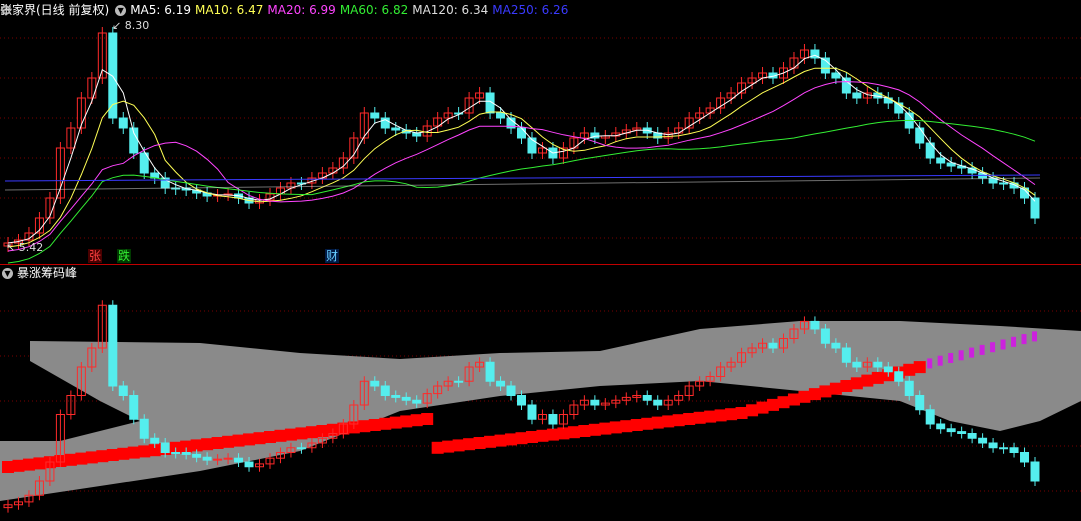 Image resolution: width=1081 pixels, height=521 pixels. What do you see at coordinates (374, 10) in the screenshot?
I see `ma60-label: MA60: 6.82` at bounding box center [374, 10].